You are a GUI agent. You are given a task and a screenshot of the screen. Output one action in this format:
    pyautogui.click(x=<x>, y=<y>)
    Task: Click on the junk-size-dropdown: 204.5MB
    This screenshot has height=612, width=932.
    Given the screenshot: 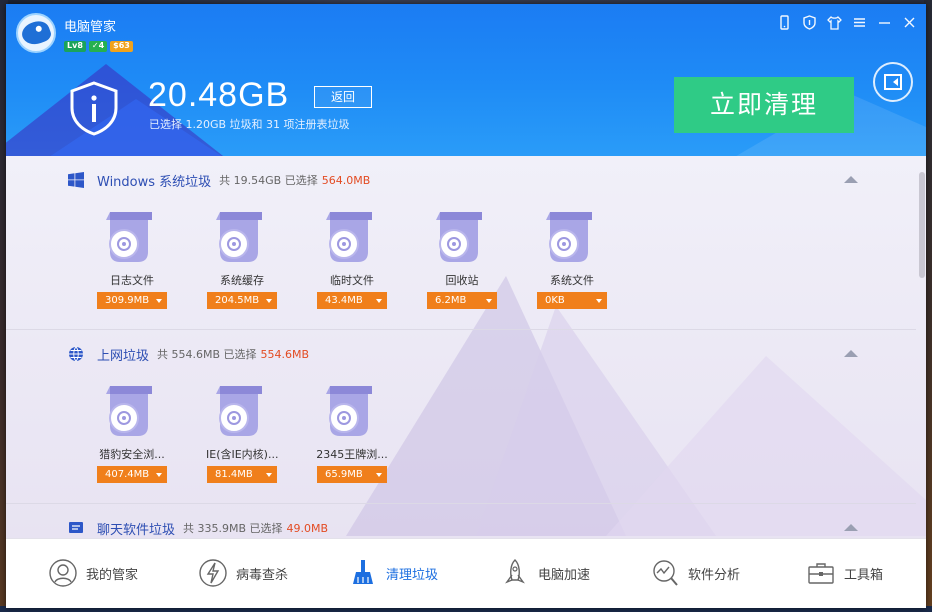 What is the action you would take?
    pyautogui.click(x=242, y=300)
    